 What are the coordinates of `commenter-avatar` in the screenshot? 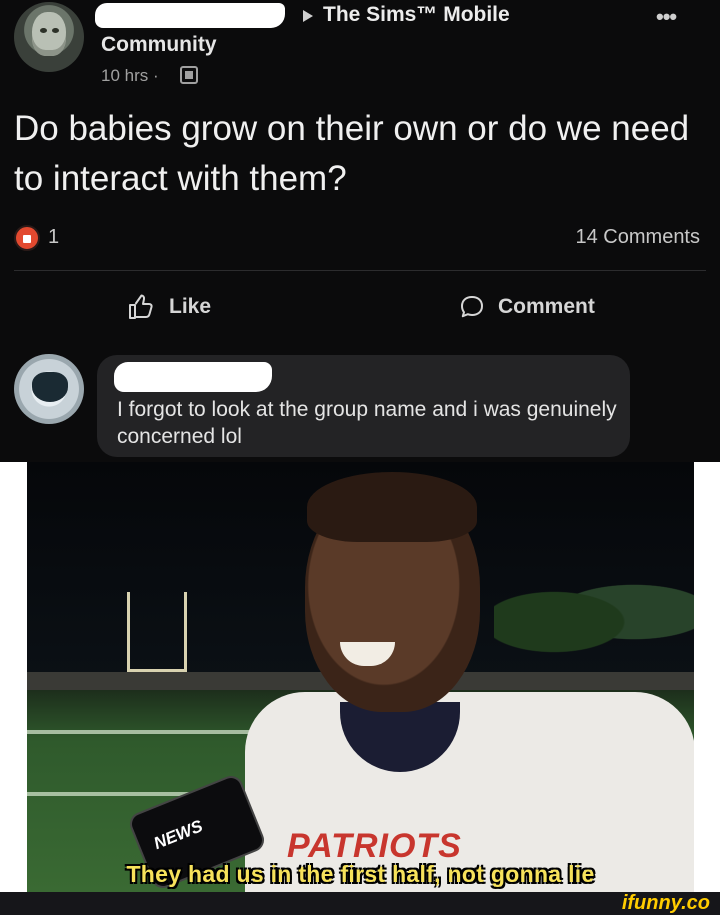 It's located at (49, 389).